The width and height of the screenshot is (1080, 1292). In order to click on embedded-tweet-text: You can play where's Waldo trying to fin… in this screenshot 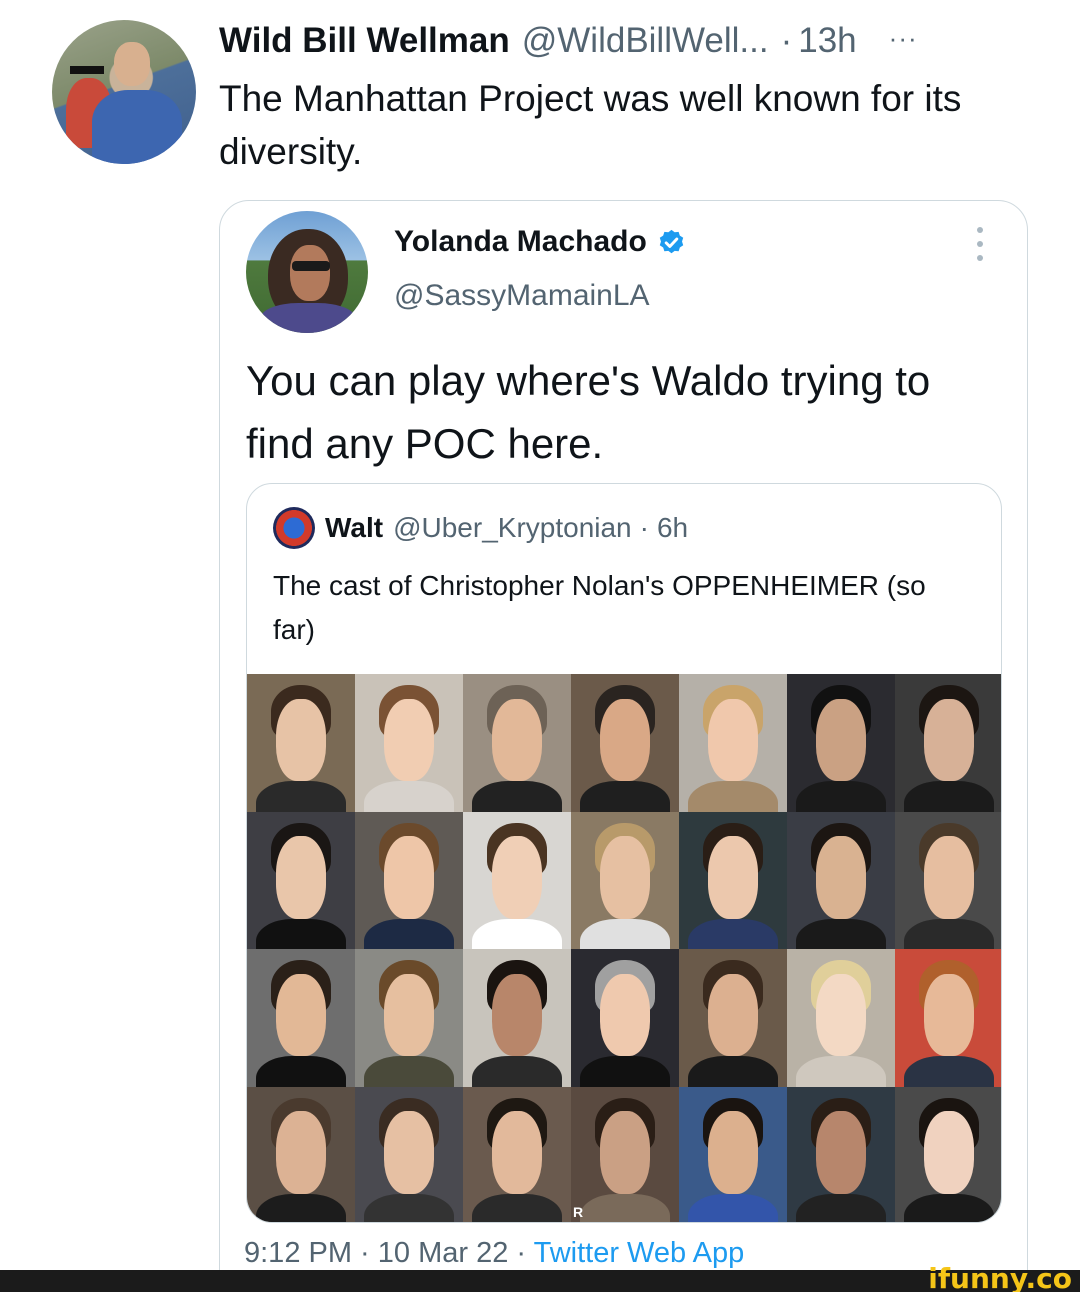, I will do `click(588, 412)`.